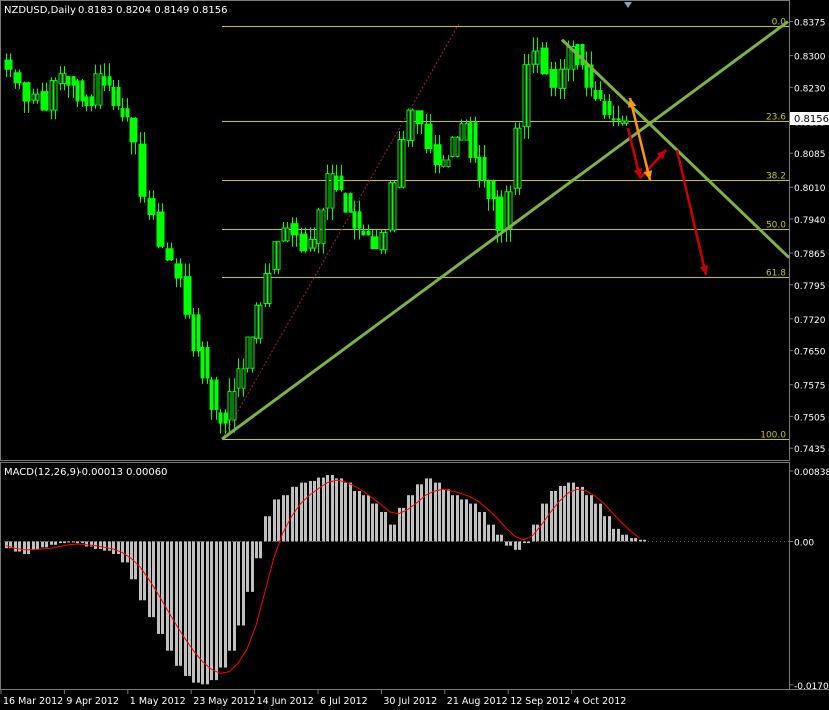  Describe the element at coordinates (640, 139) in the screenshot. I see `range-arrow-orange` at that location.